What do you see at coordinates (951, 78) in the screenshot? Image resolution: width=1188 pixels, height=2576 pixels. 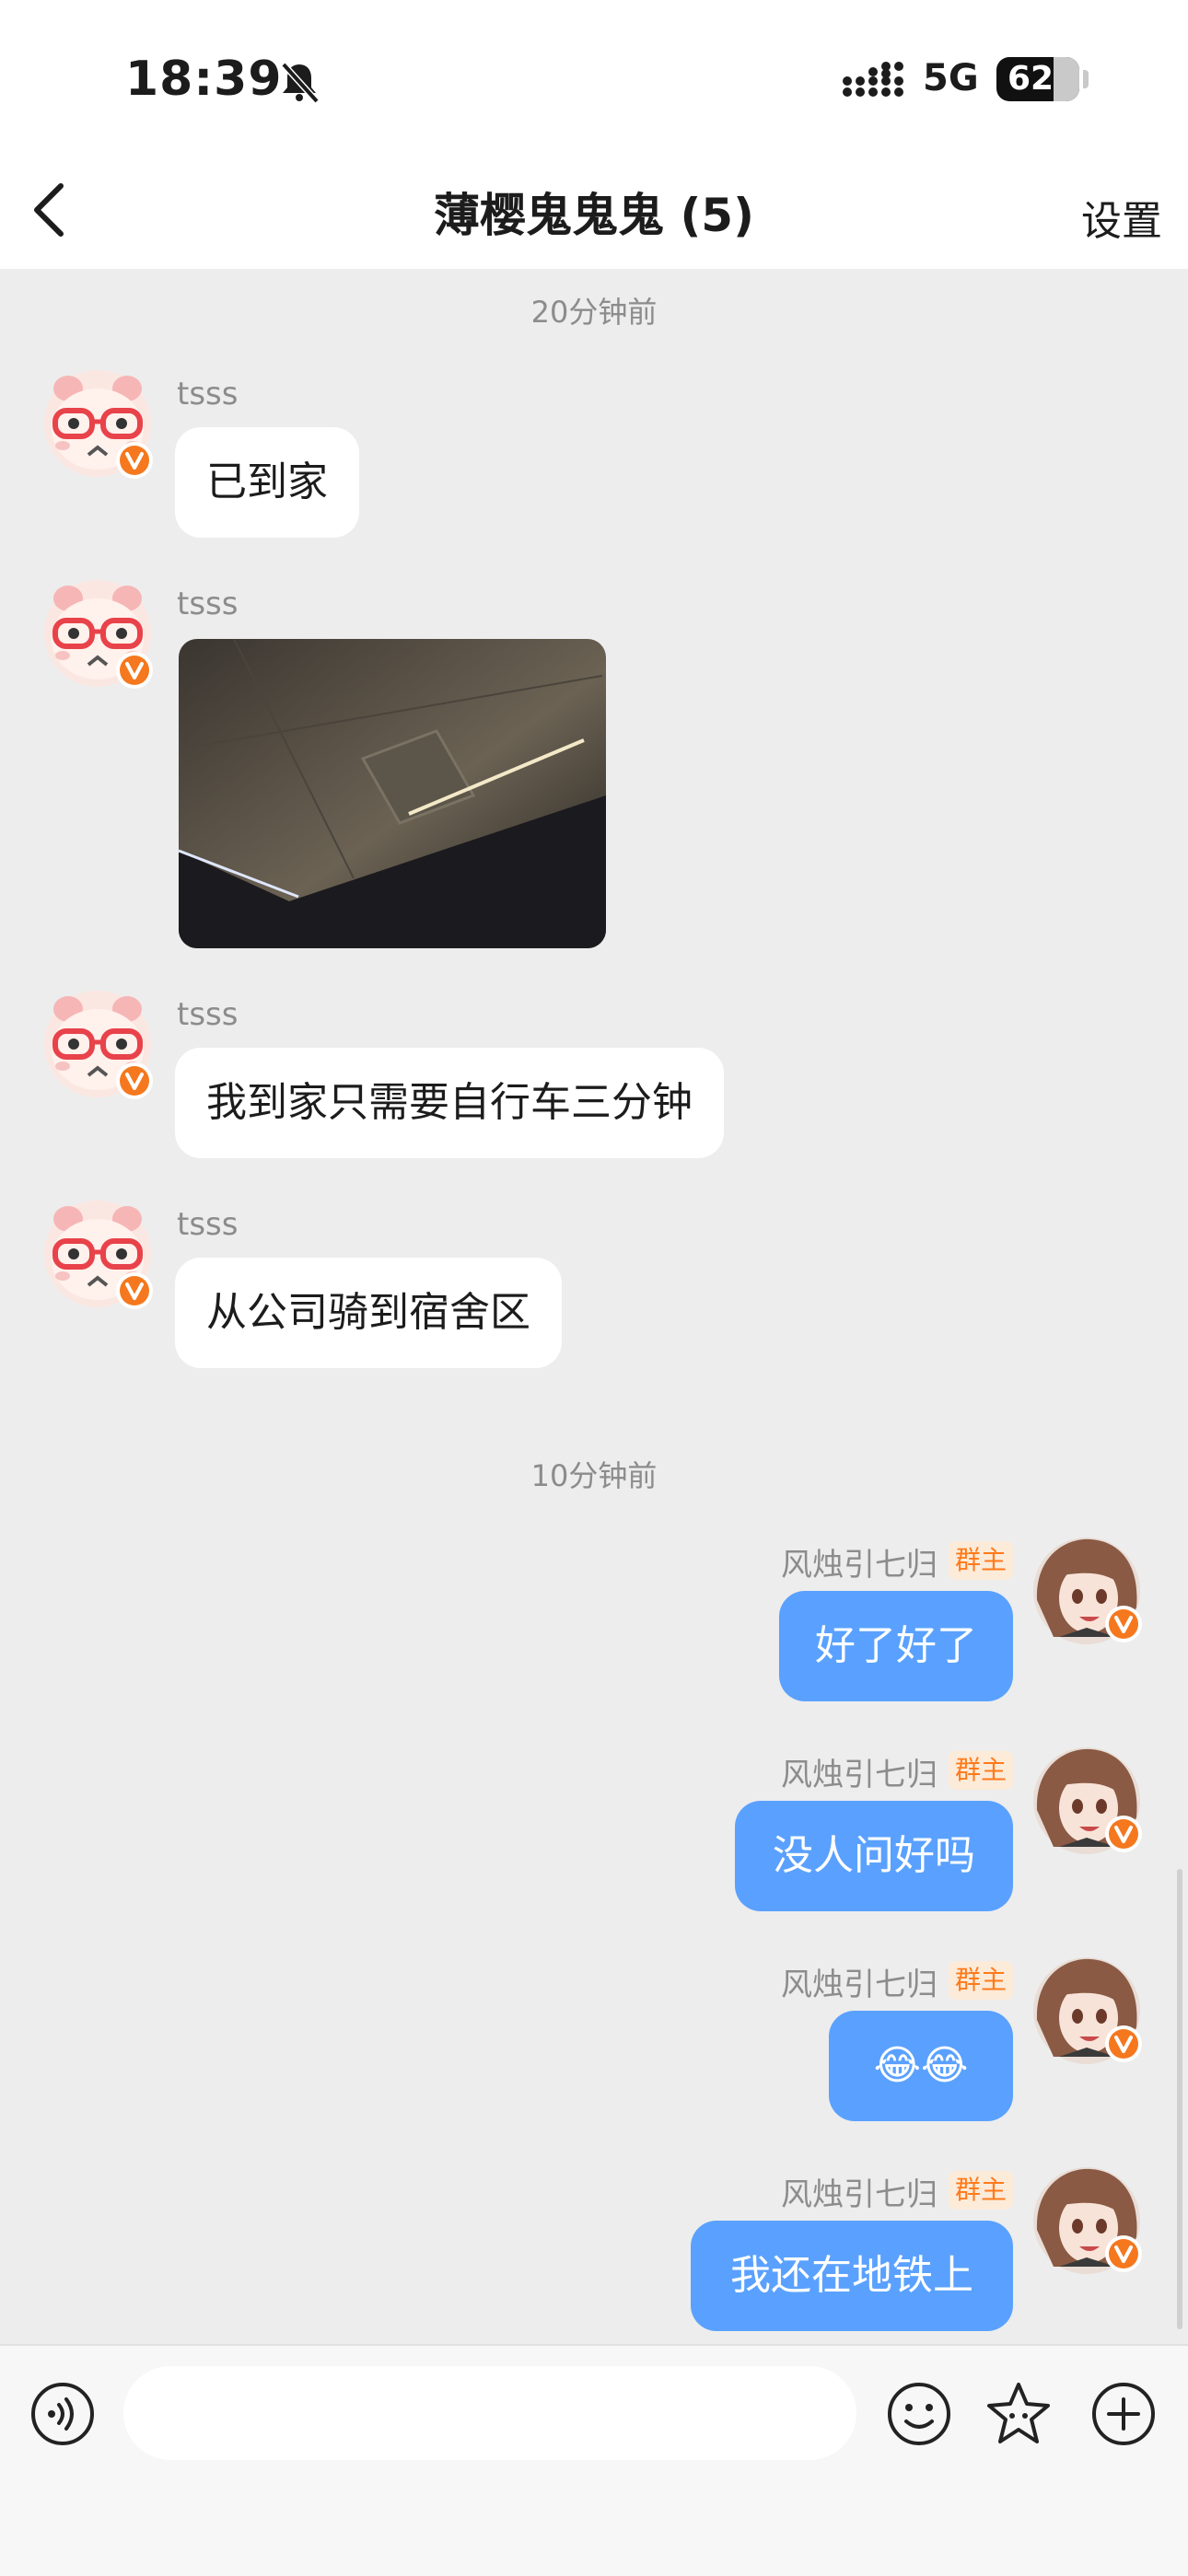 I see `network-type: 5G` at bounding box center [951, 78].